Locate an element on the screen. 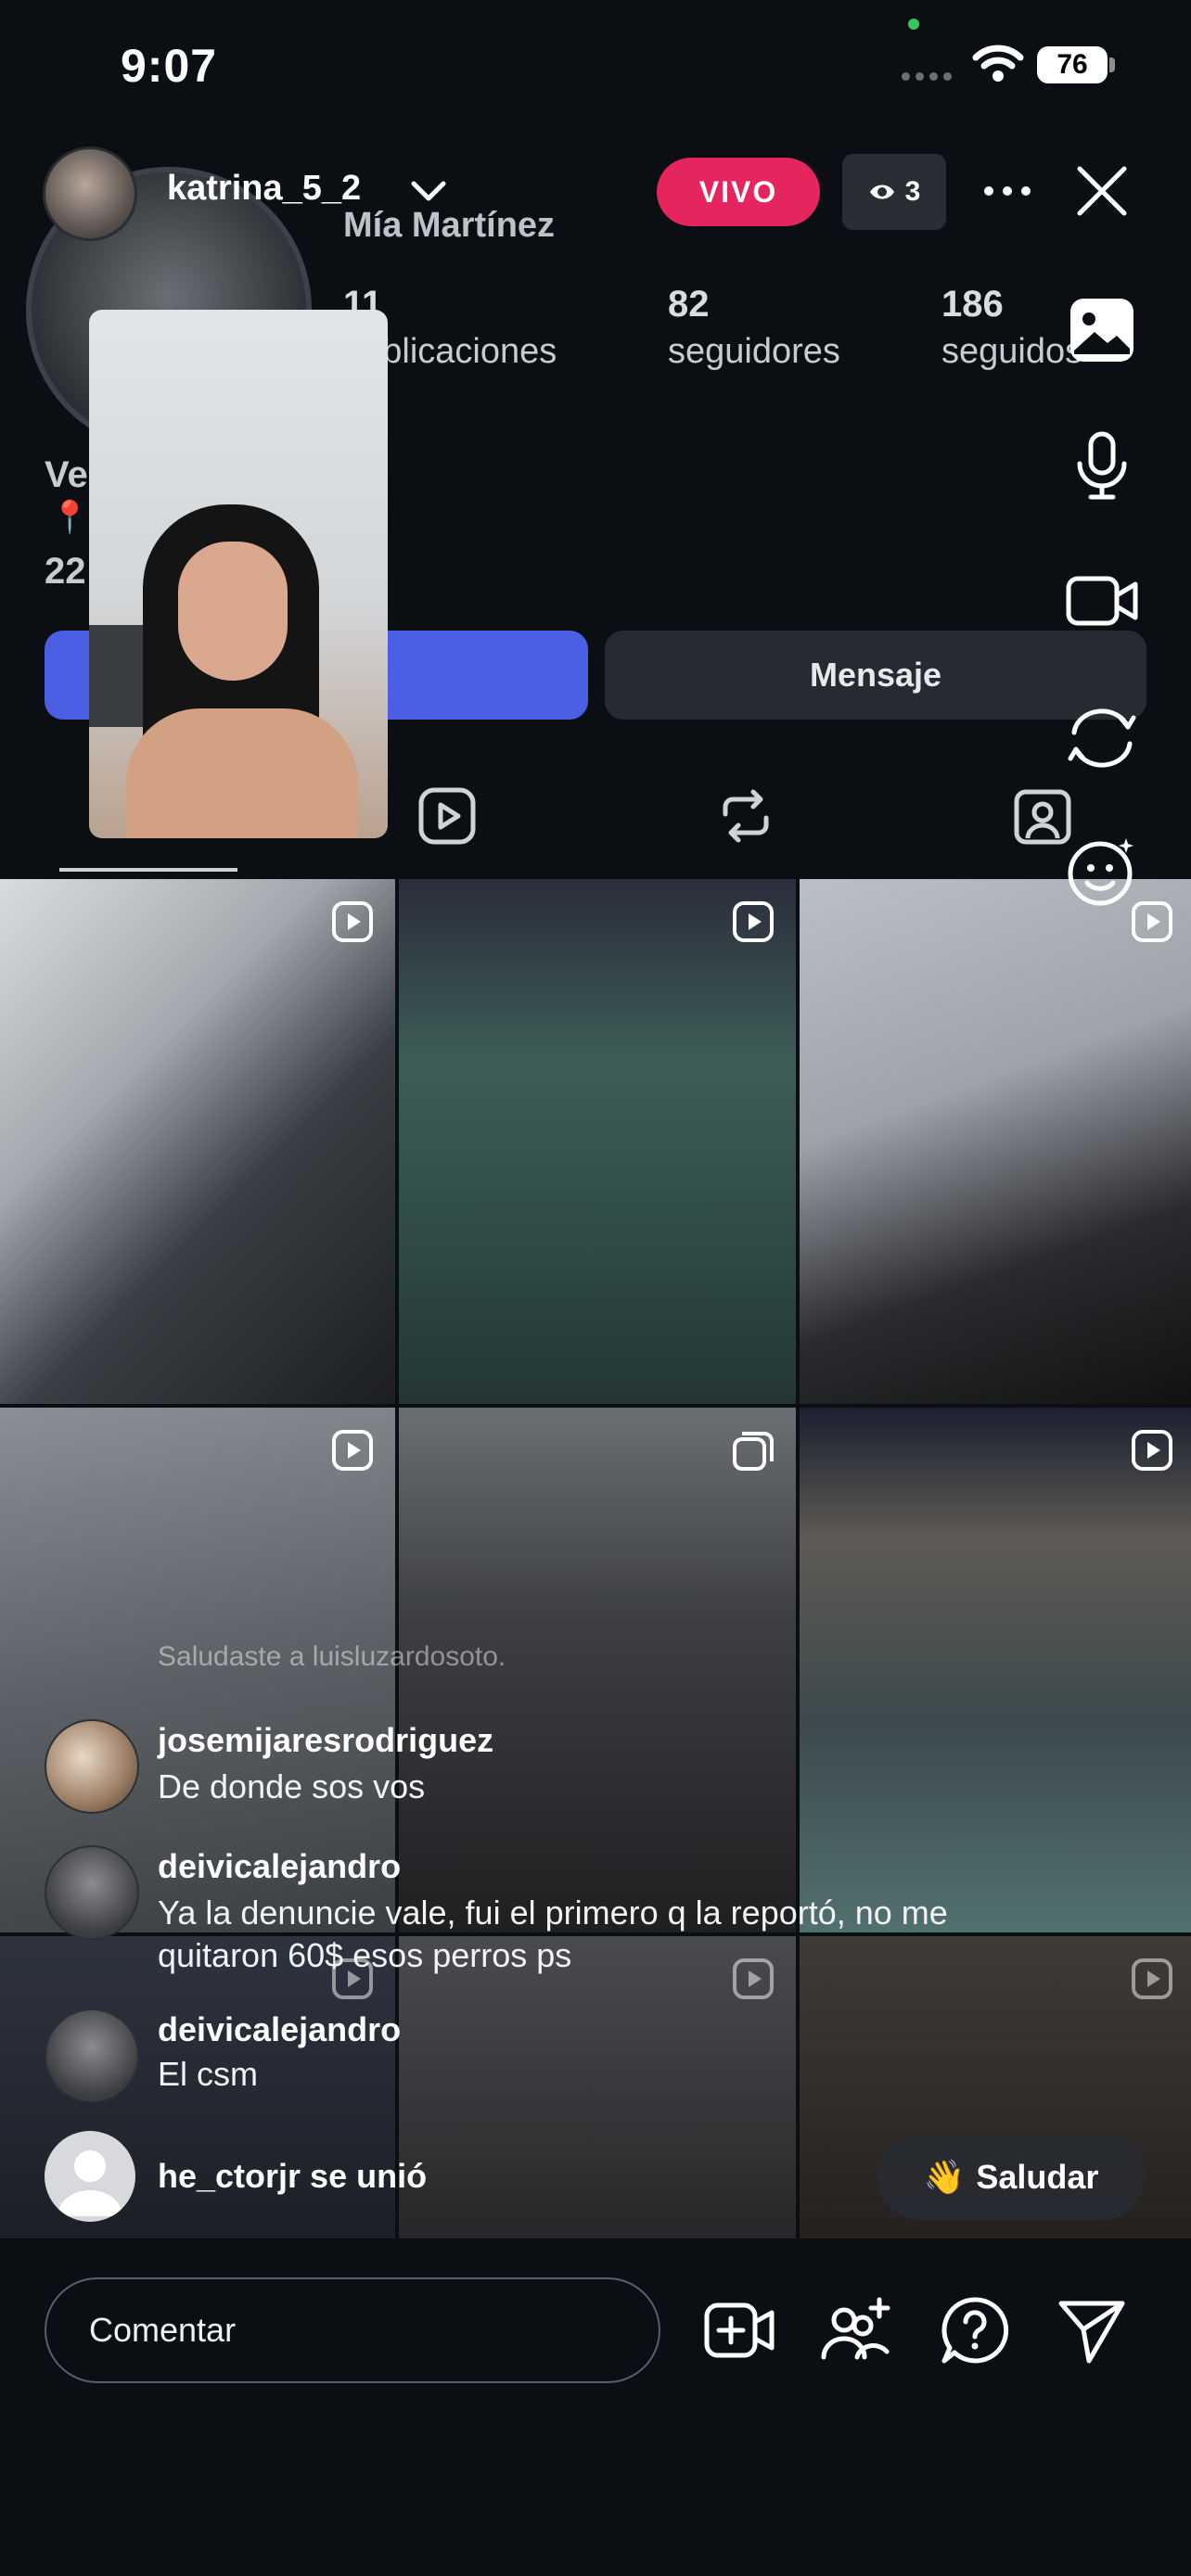 The width and height of the screenshot is (1191, 2576). bio-line-3: 22 is located at coordinates (65, 571).